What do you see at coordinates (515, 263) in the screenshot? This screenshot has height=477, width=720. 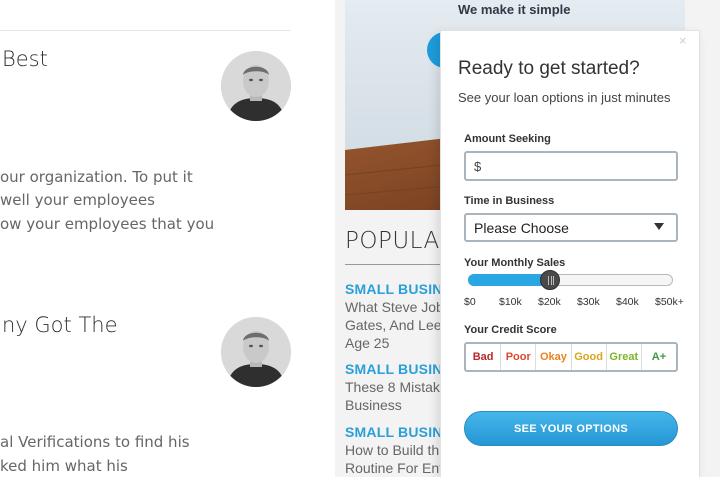 I see `monthly-sales-label: Your Monthly Sales` at bounding box center [515, 263].